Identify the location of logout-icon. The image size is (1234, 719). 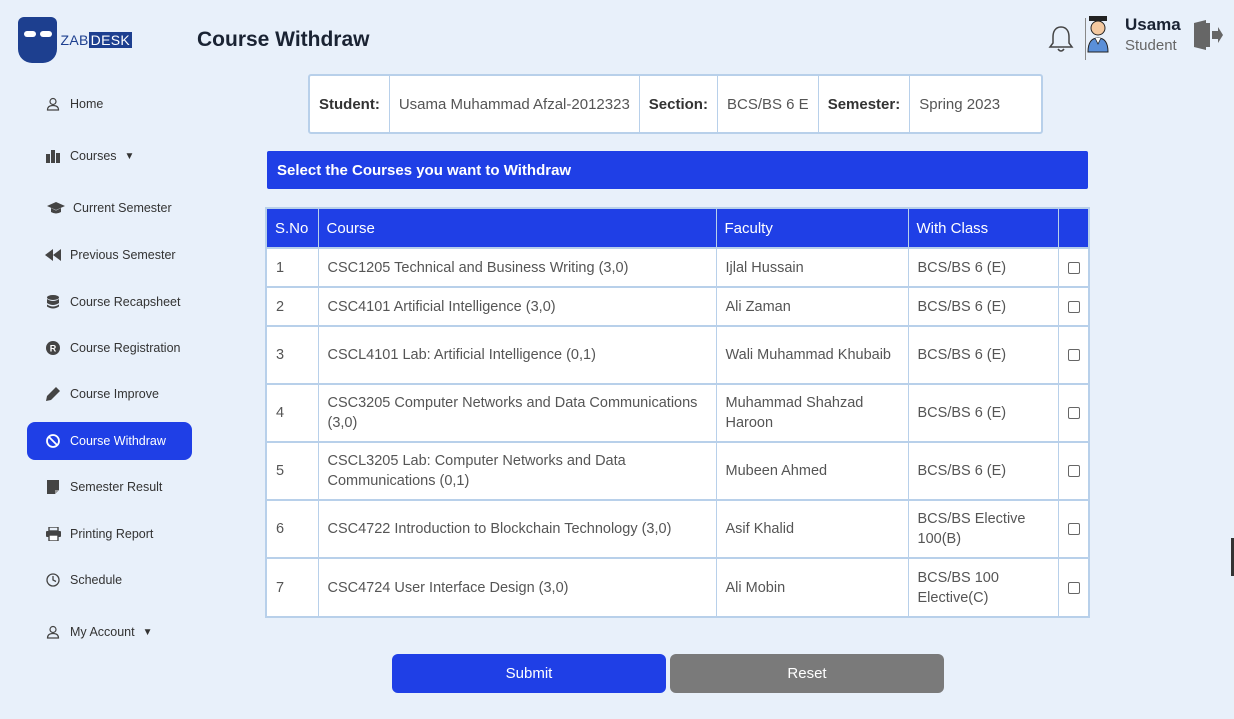
(1208, 35).